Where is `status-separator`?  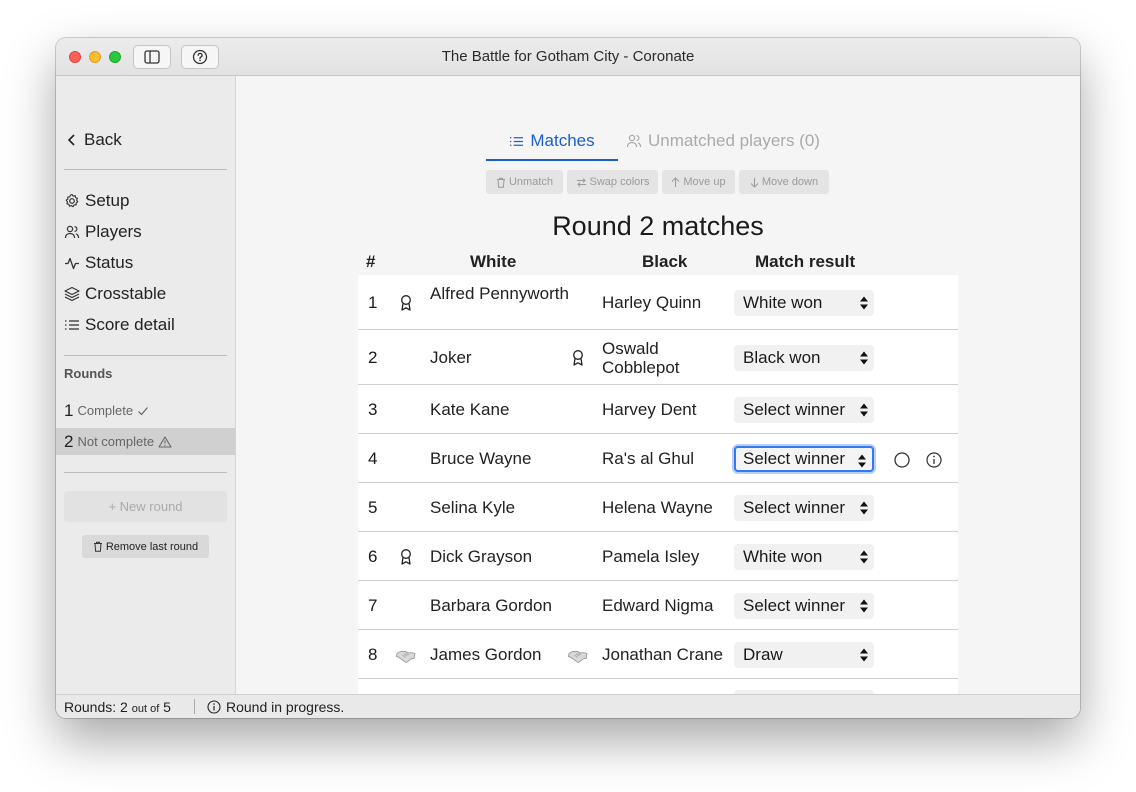
status-separator is located at coordinates (194, 706).